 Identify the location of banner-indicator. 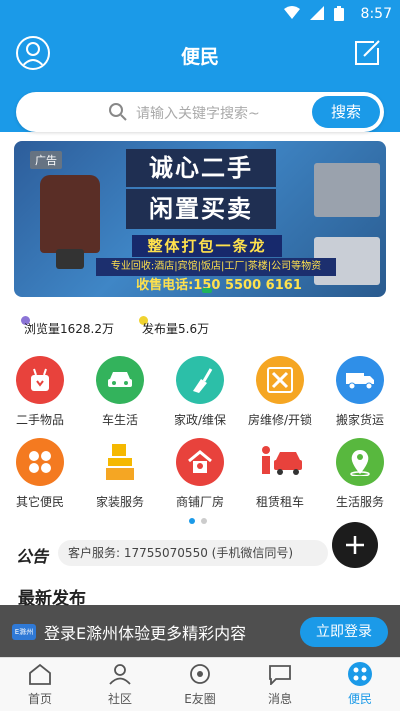
(207, 290).